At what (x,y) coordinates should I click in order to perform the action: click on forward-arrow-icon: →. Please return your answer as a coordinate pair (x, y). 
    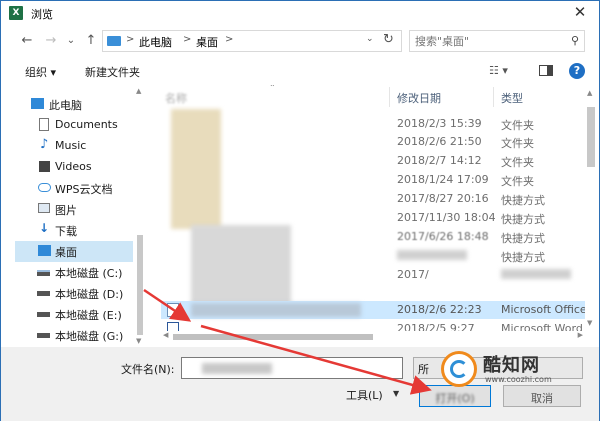
    Looking at the image, I should click on (51, 41).